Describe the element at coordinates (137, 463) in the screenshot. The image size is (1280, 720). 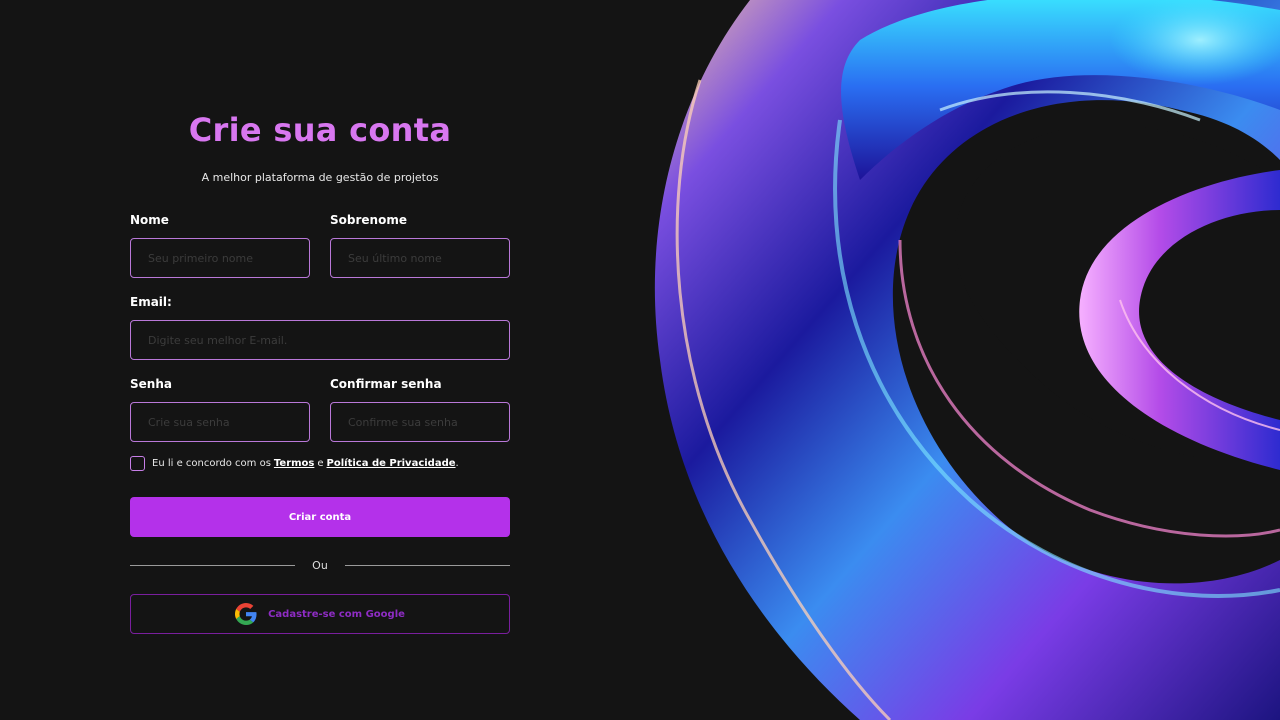
I see `terms-checkbox` at that location.